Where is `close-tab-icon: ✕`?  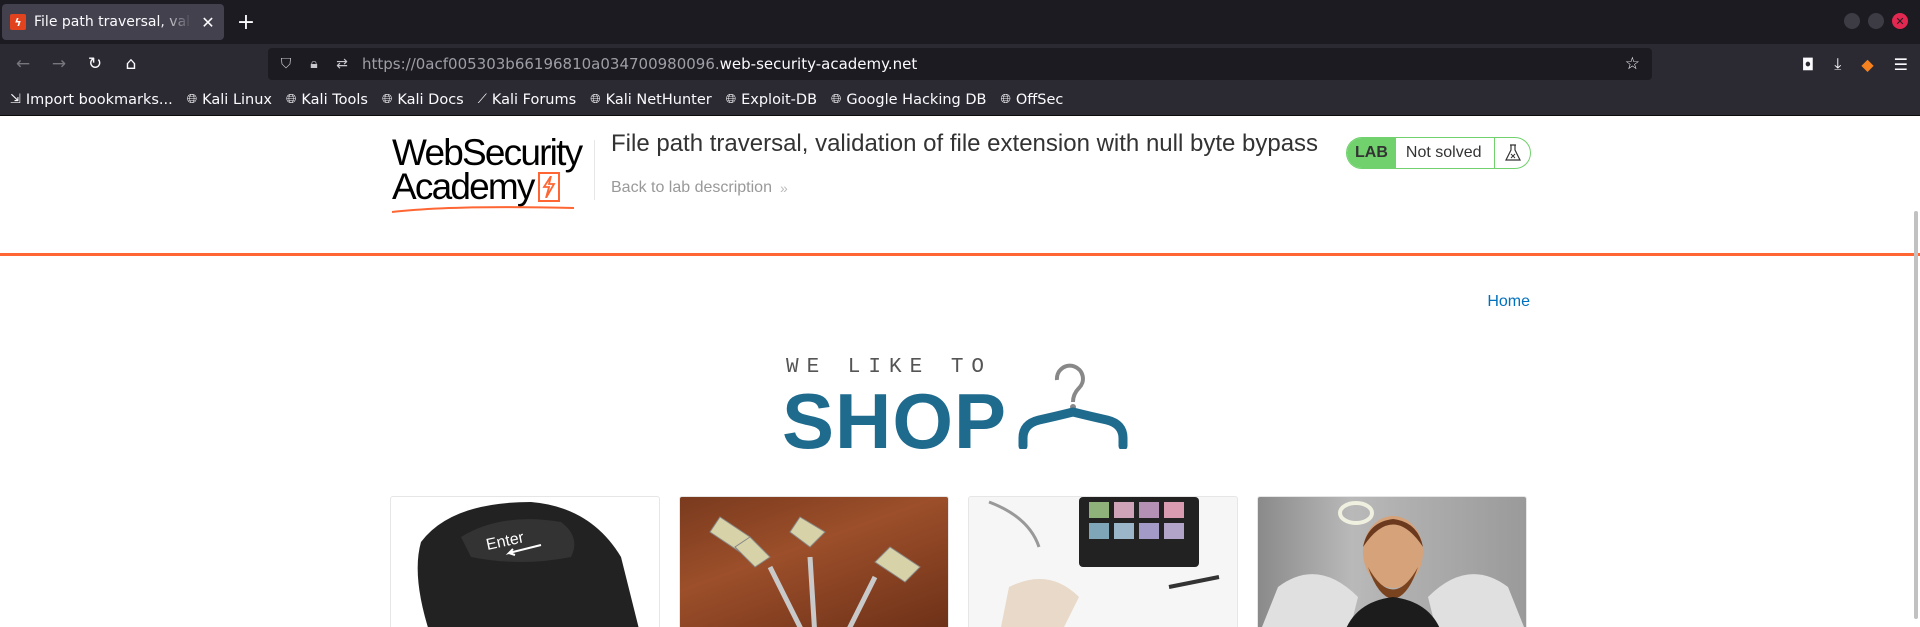
close-tab-icon: ✕ is located at coordinates (208, 22).